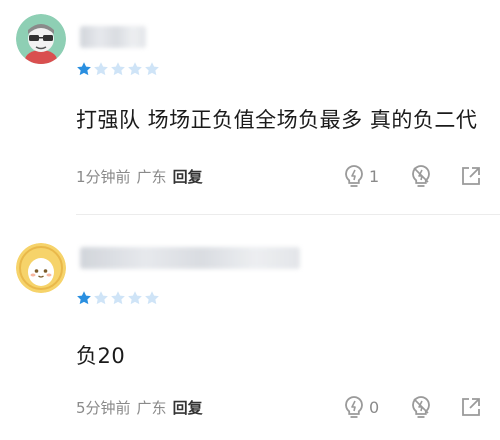 The image size is (500, 440). I want to click on like-button: 1, so click(361, 176).